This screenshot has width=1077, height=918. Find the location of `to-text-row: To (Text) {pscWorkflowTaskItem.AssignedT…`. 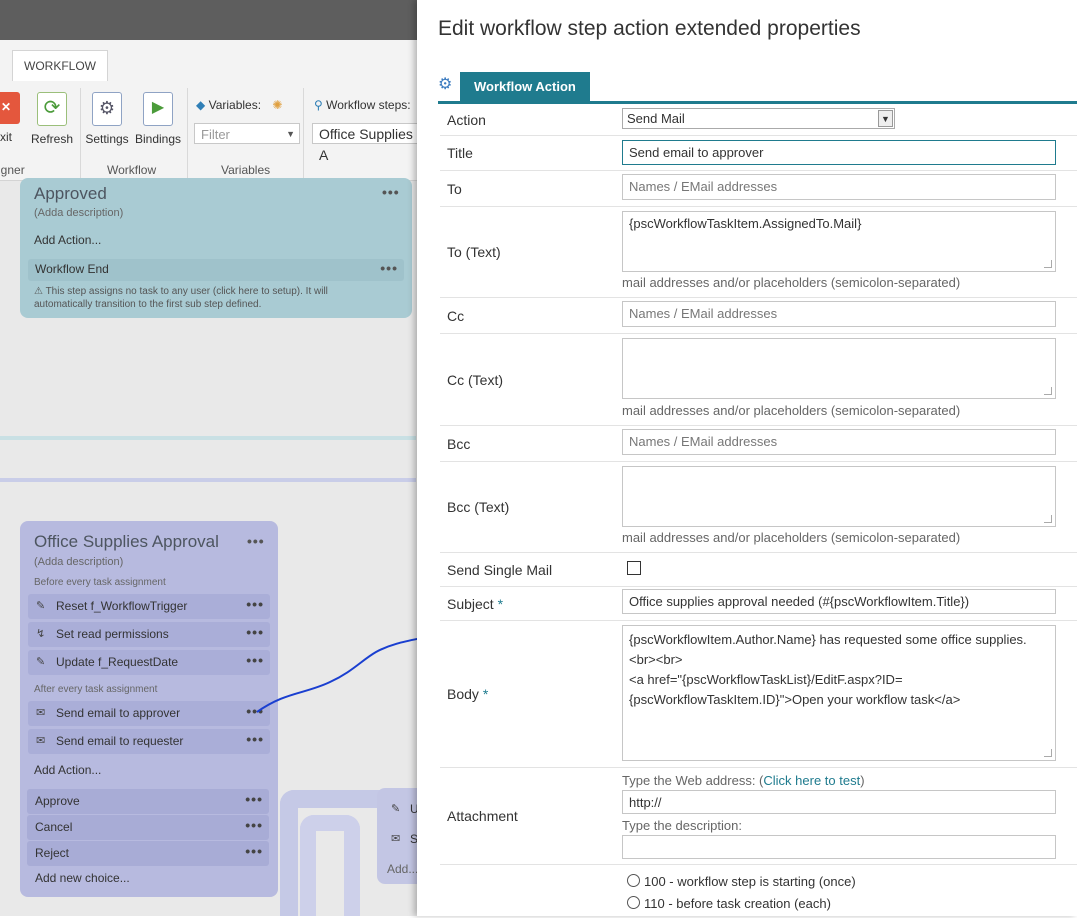

to-text-row: To (Text) {pscWorkflowTaskItem.AssignedT… is located at coordinates (758, 252).